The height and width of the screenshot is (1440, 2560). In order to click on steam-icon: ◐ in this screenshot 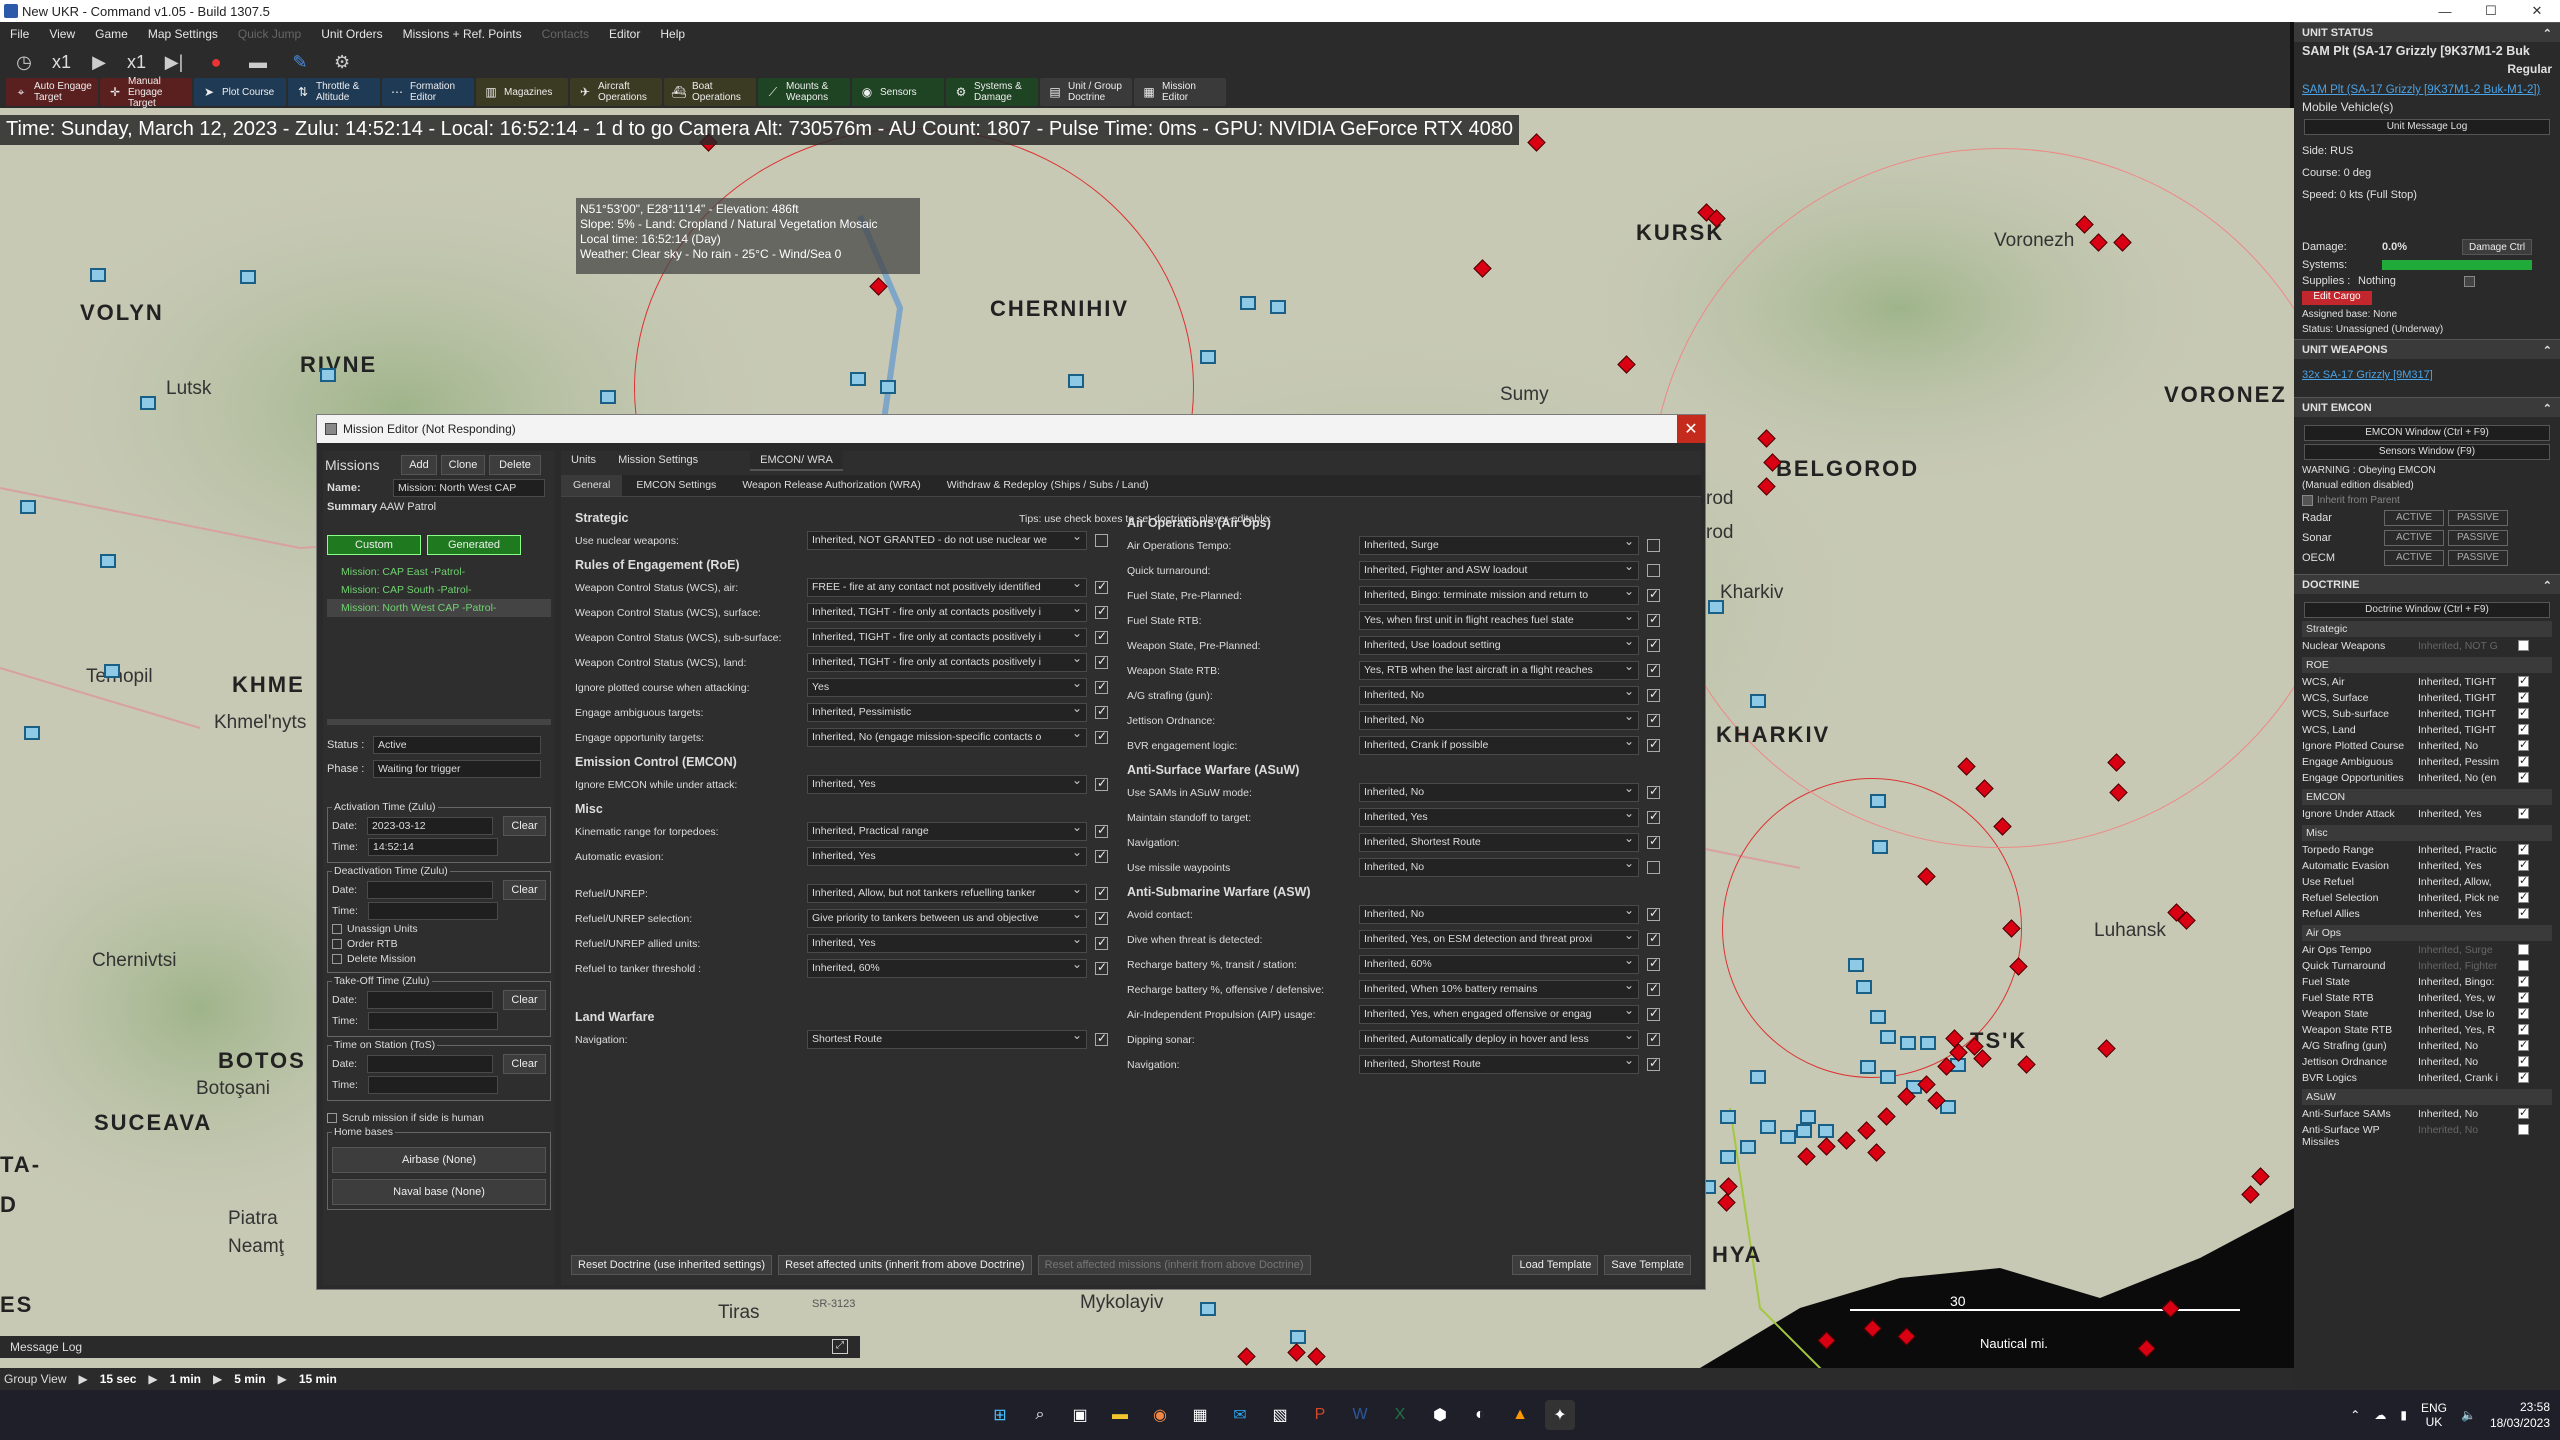, I will do `click(1480, 1415)`.